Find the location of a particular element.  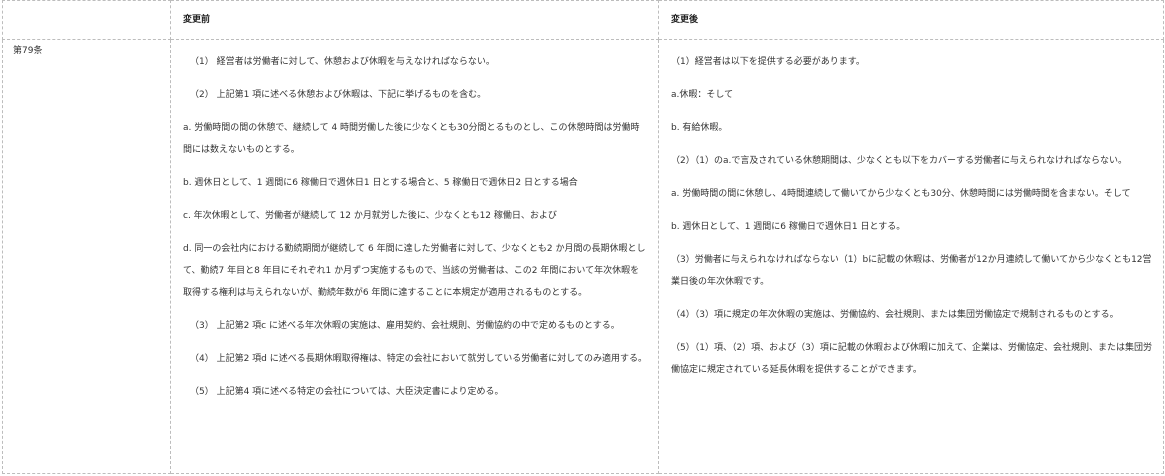

header-row: 変更前 変更後 is located at coordinates (583, 20).